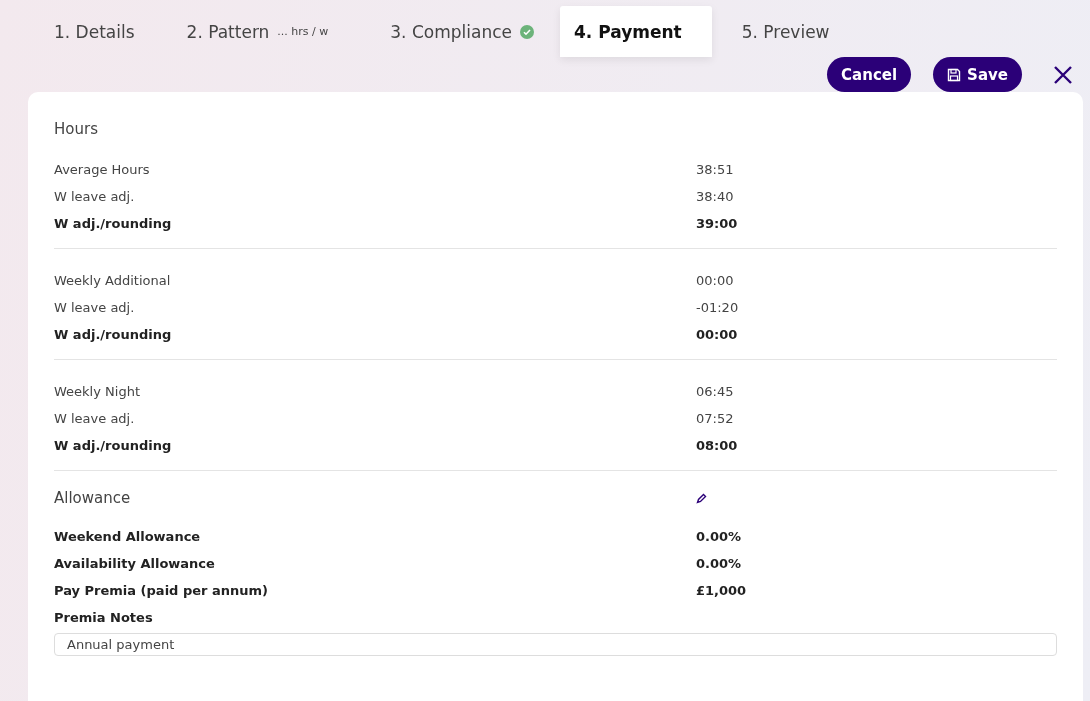 This screenshot has height=701, width=1090. Describe the element at coordinates (717, 223) in the screenshot. I see `row-value: 39:00` at that location.